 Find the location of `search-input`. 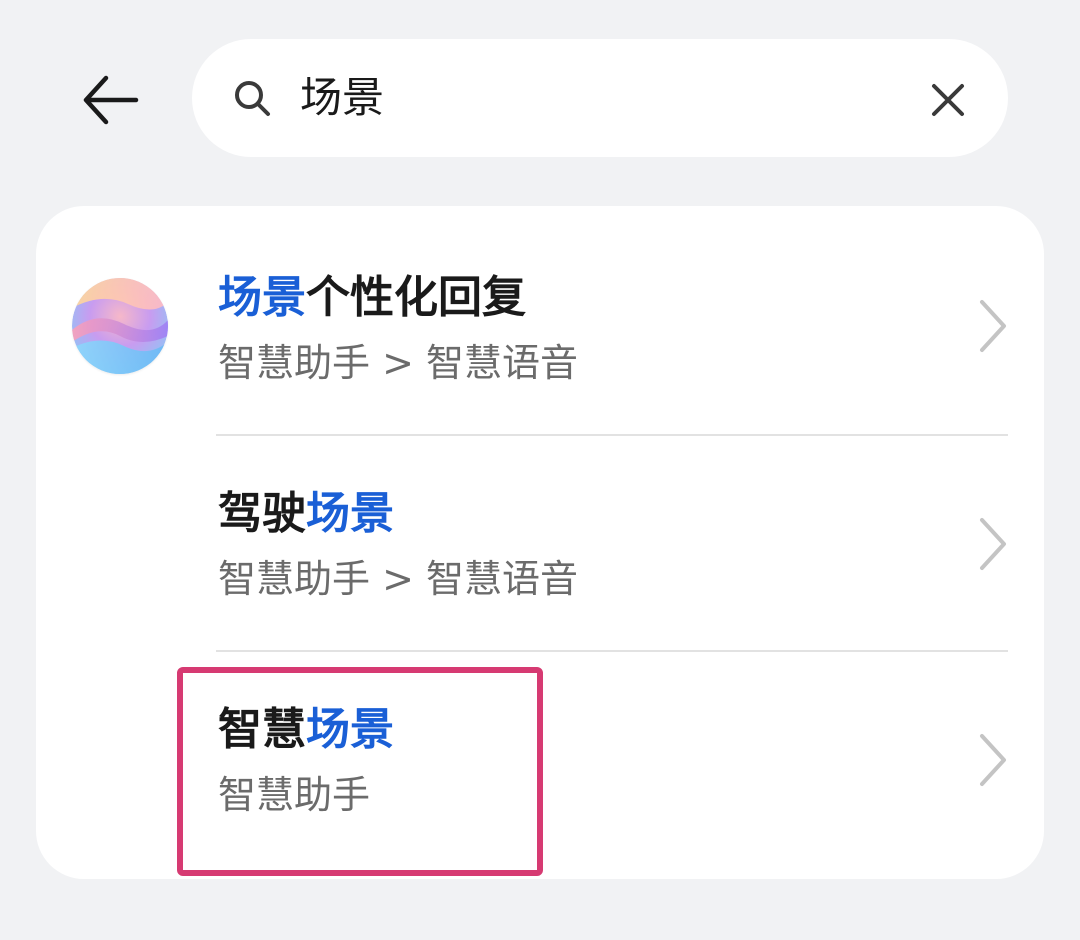

search-input is located at coordinates (580, 98).